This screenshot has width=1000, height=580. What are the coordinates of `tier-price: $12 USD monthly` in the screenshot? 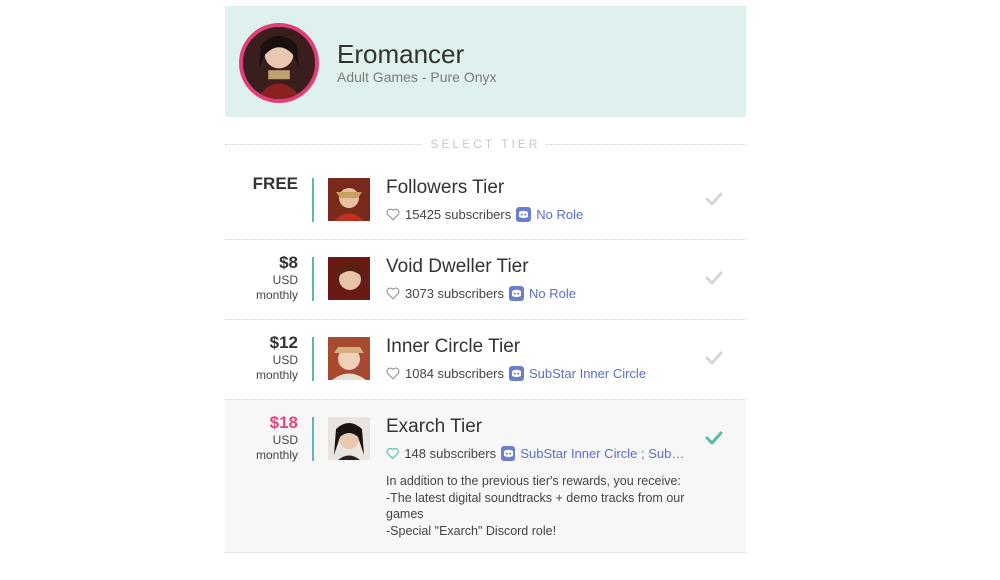 It's located at (261, 358).